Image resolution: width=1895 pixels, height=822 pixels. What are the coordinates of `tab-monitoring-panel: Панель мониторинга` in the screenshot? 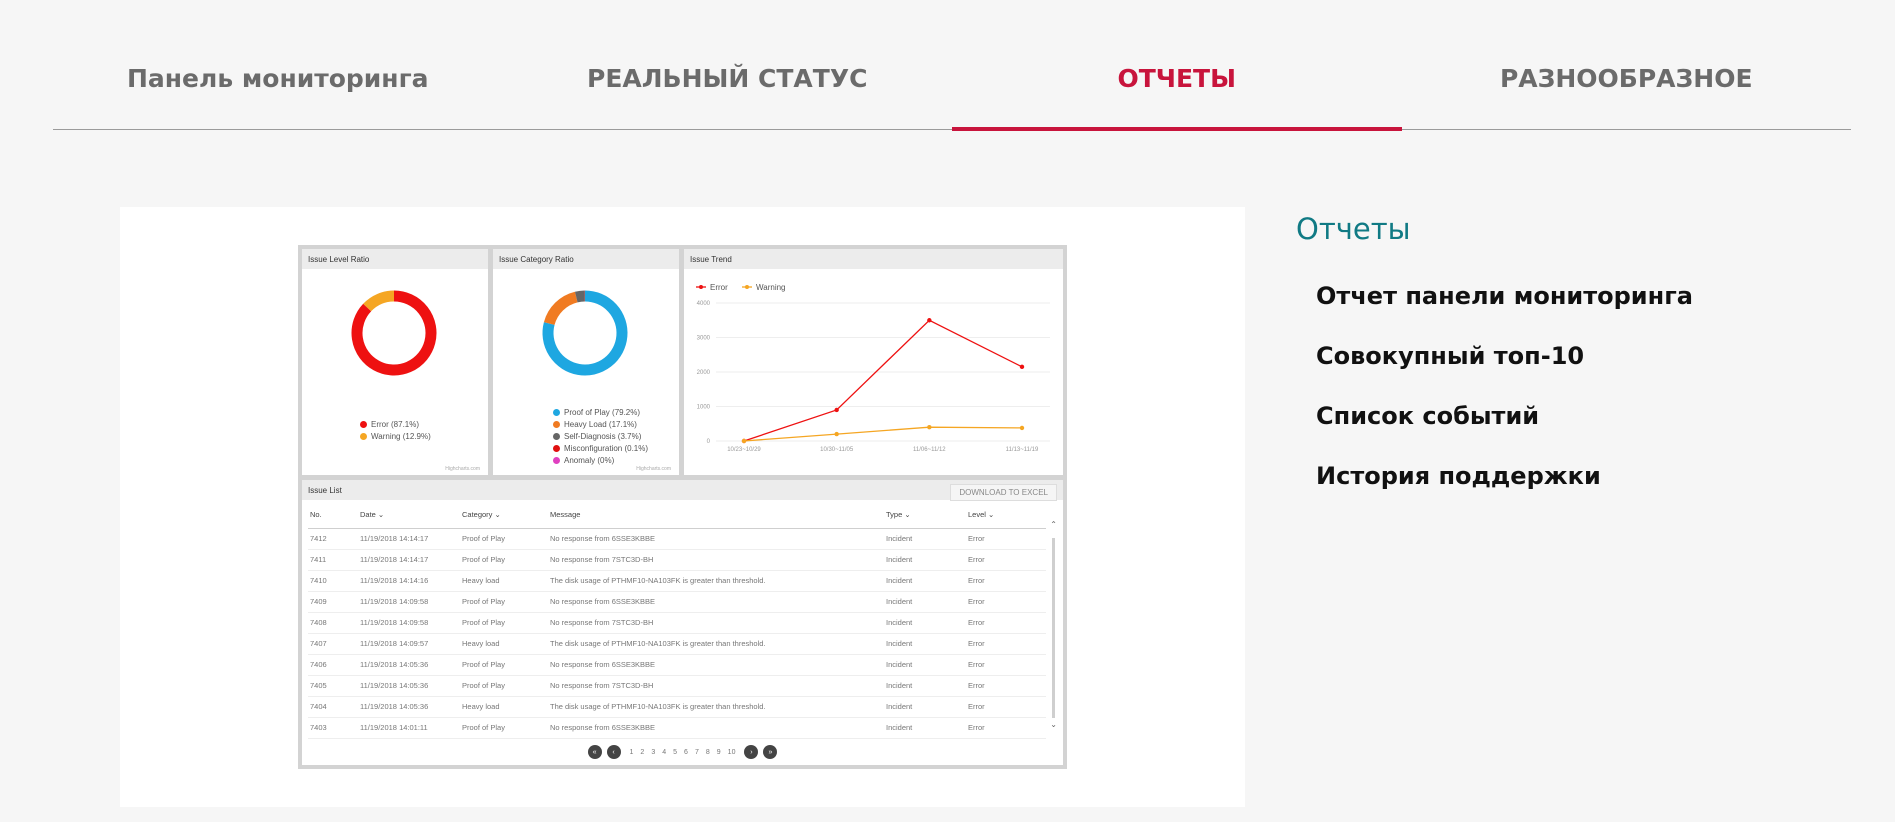 It's located at (278, 65).